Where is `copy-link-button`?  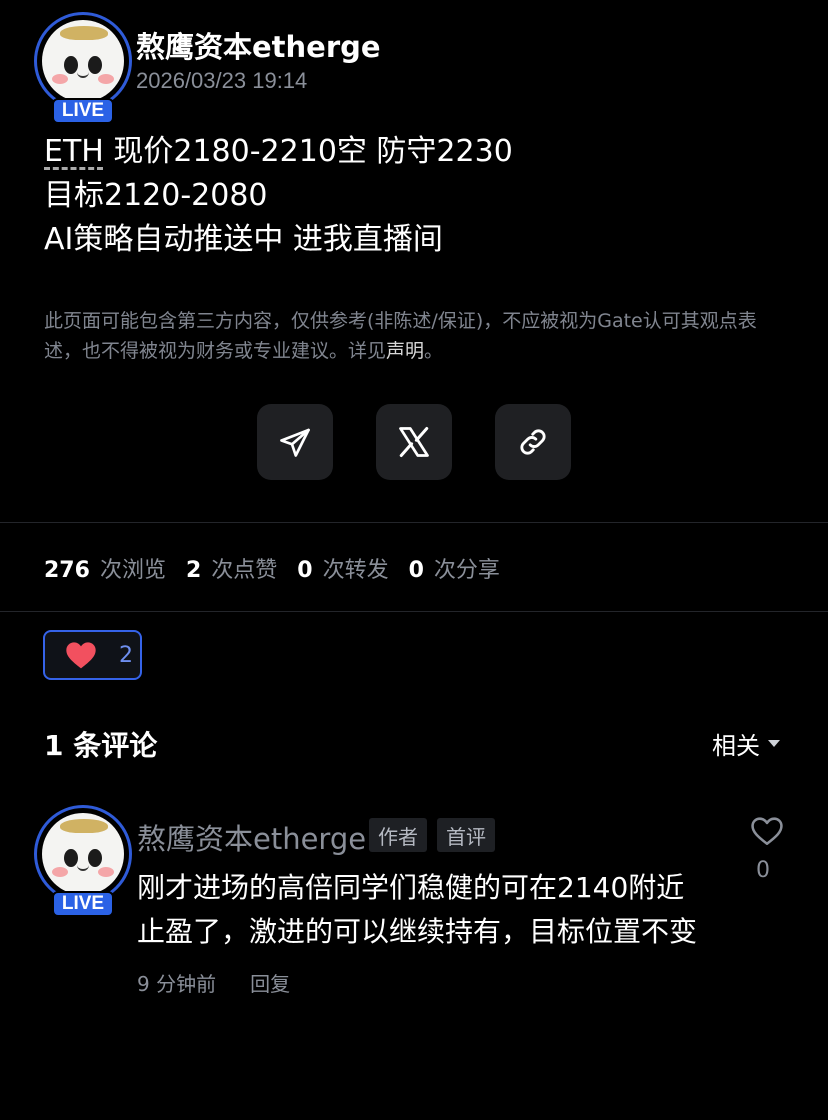
copy-link-button is located at coordinates (533, 442).